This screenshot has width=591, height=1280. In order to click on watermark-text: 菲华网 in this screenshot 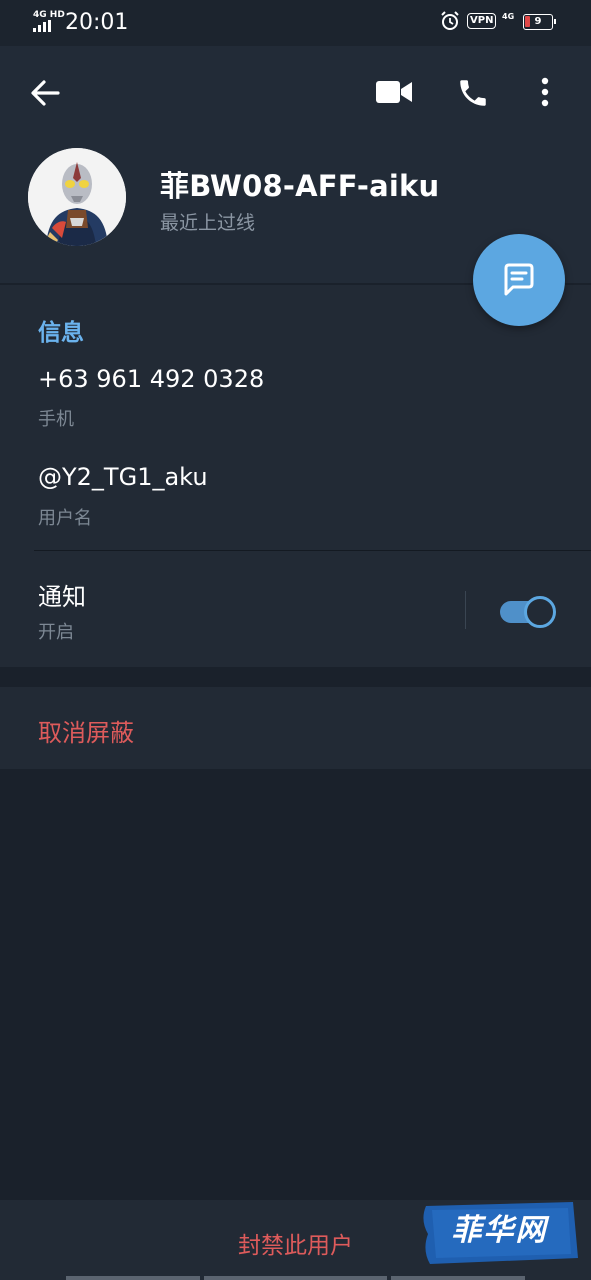, I will do `click(499, 1230)`.